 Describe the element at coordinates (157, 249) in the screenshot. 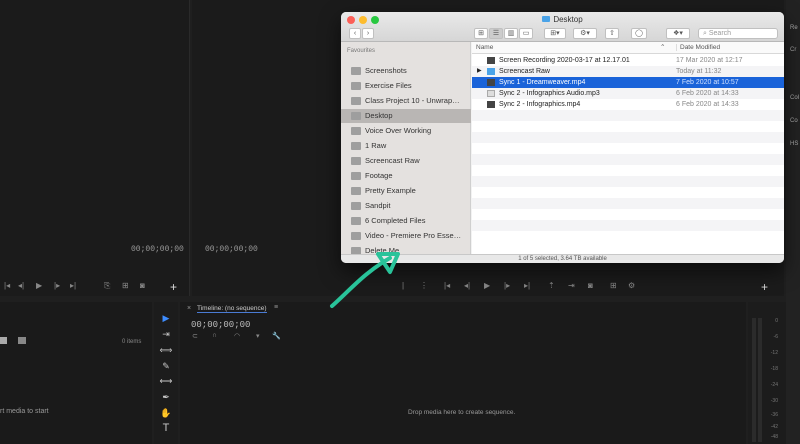

I see `source-timecode: 00;00;00;00` at that location.